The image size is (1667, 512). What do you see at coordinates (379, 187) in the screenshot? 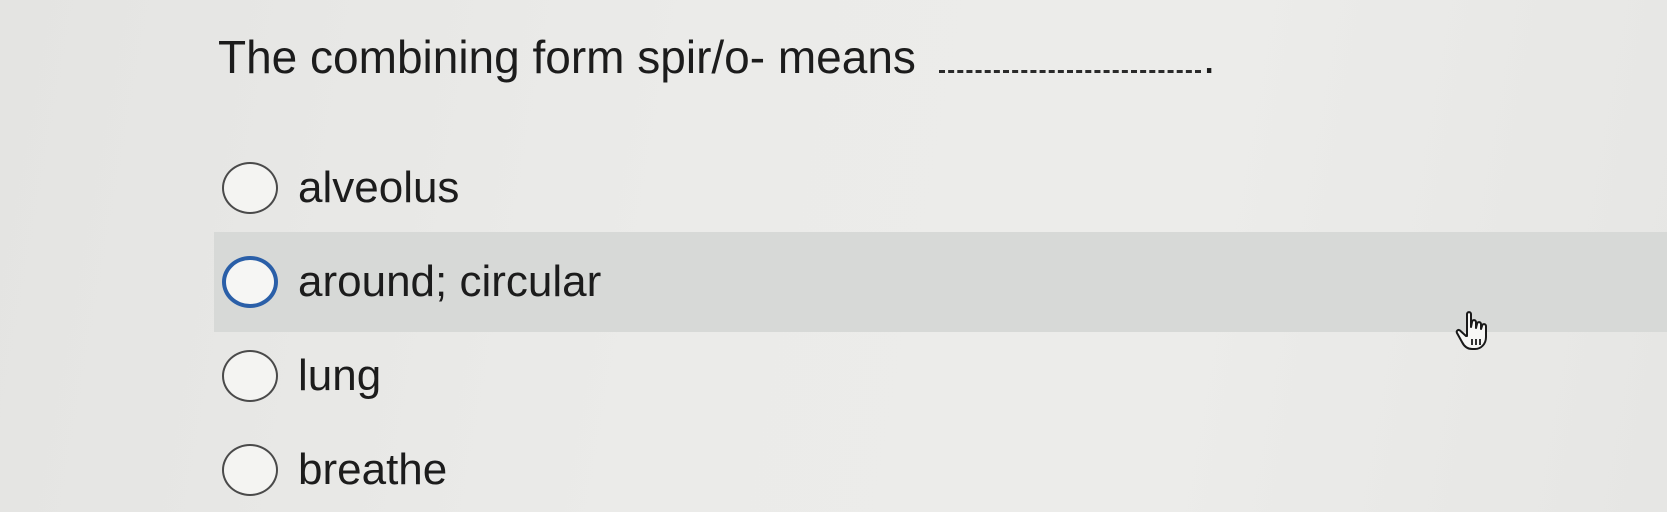
I see `option-label: alveolus` at bounding box center [379, 187].